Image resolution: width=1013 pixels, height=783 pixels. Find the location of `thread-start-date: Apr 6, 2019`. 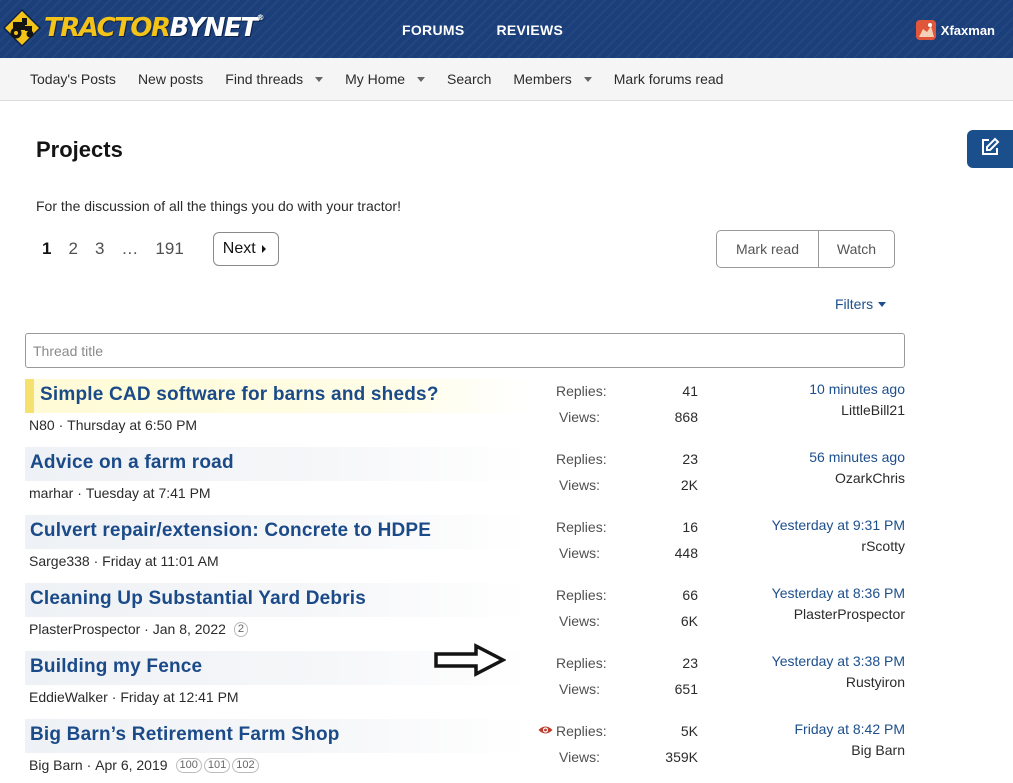

thread-start-date: Apr 6, 2019 is located at coordinates (131, 765).